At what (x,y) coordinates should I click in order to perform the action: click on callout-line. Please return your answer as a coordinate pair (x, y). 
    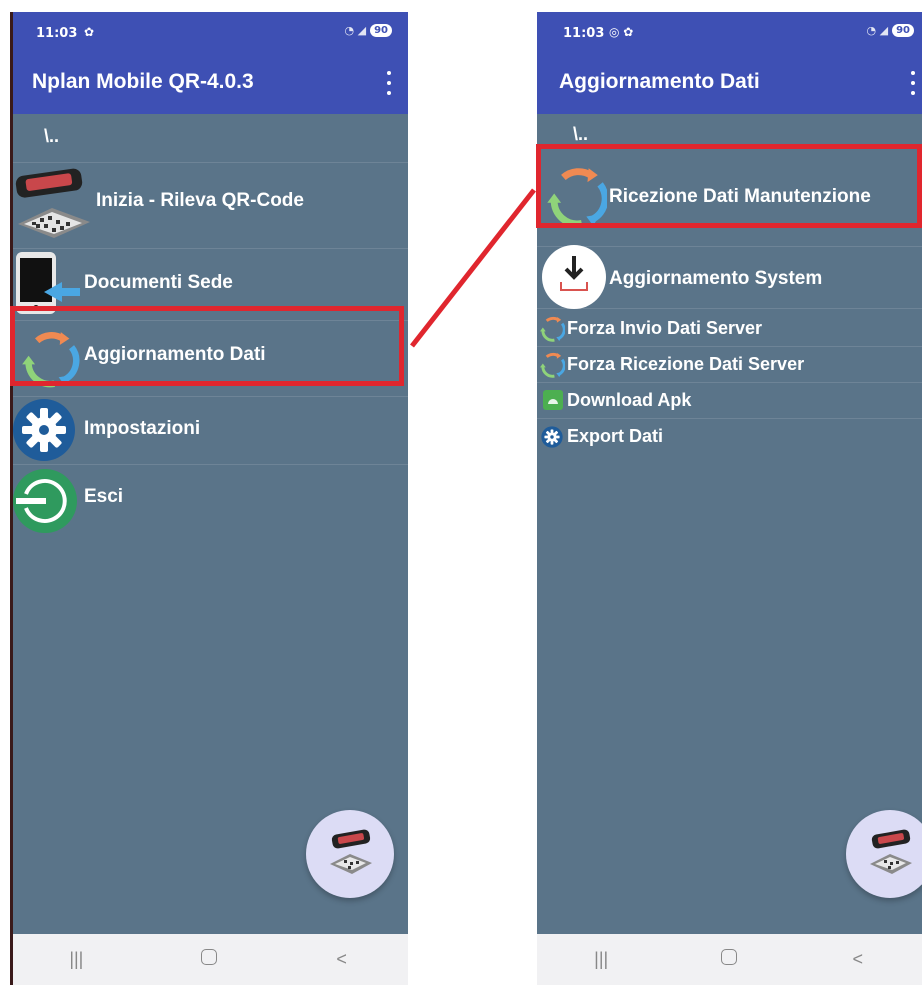
    Looking at the image, I should click on (473, 268).